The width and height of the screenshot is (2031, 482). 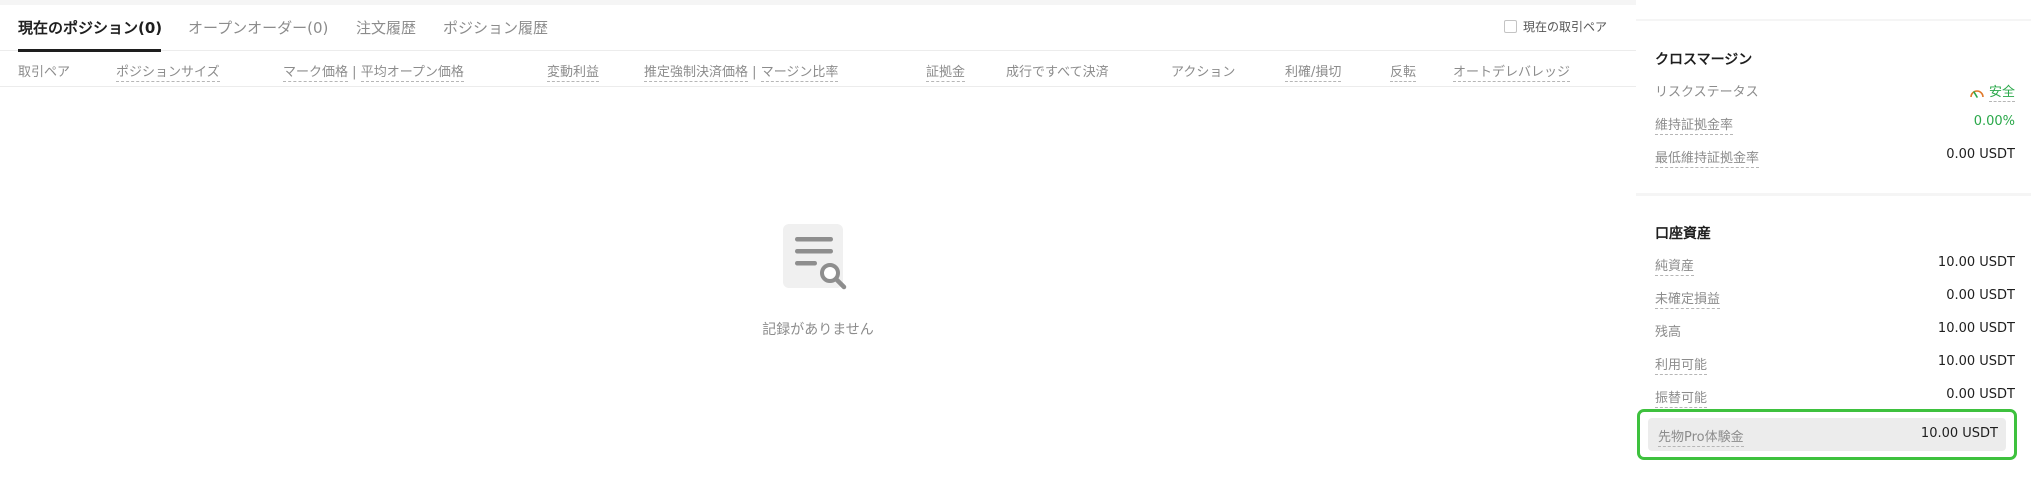 I want to click on column-auto-deleverage: オートデレバレッジ, so click(x=1512, y=71).